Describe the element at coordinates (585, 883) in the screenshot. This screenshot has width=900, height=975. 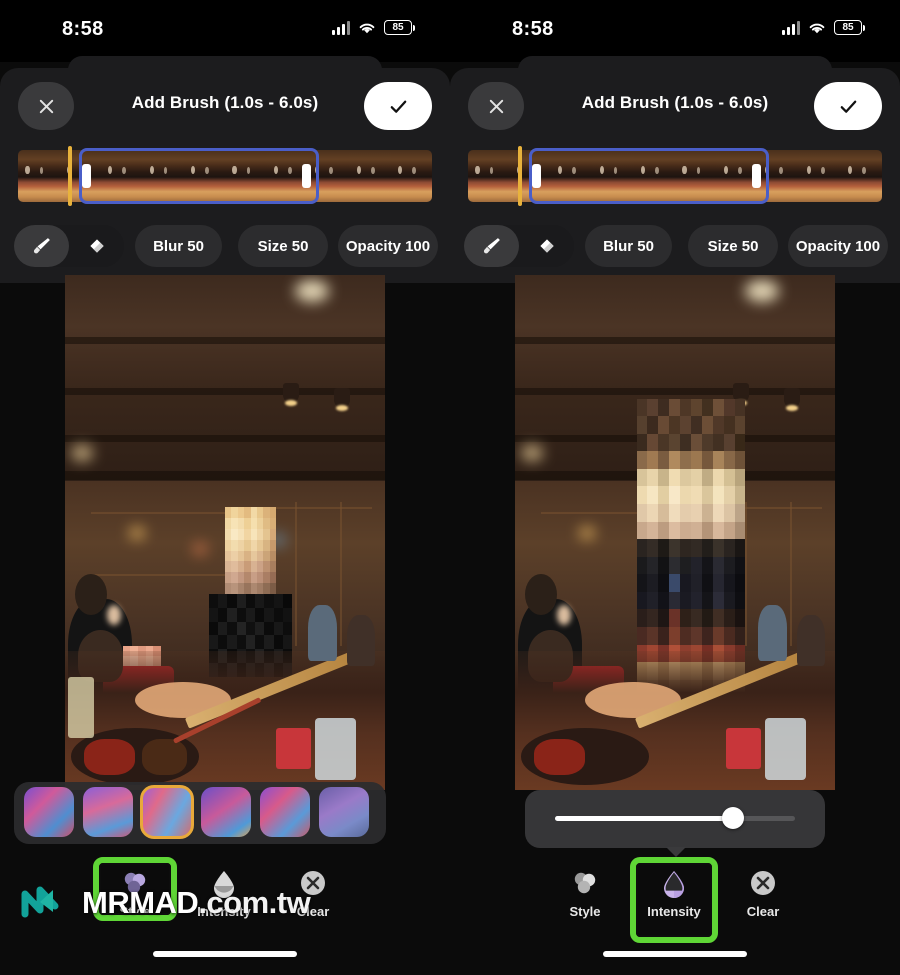
I see `style-circles-icon` at that location.